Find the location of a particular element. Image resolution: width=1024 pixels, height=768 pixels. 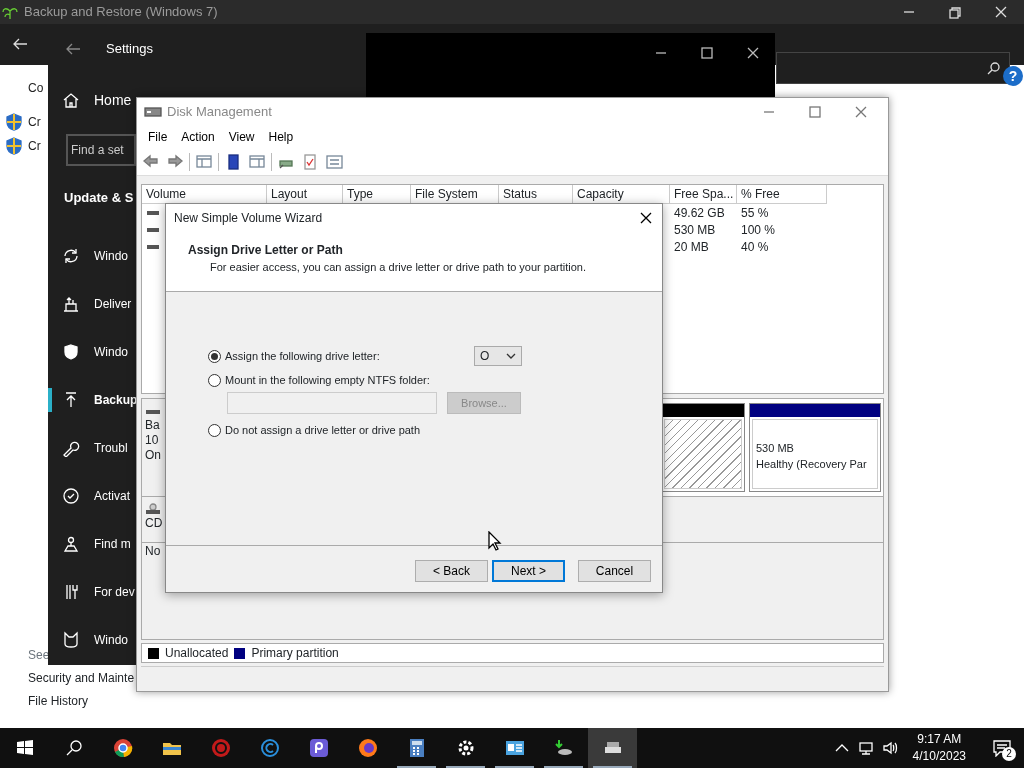

checklist-icon is located at coordinates (310, 161).